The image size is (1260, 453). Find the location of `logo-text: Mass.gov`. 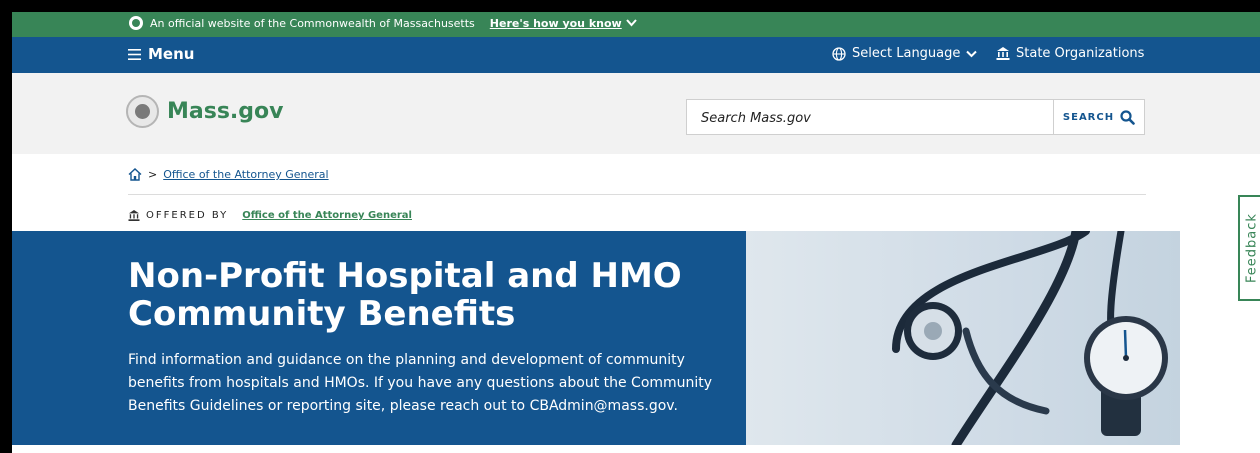

logo-text: Mass.gov is located at coordinates (225, 111).